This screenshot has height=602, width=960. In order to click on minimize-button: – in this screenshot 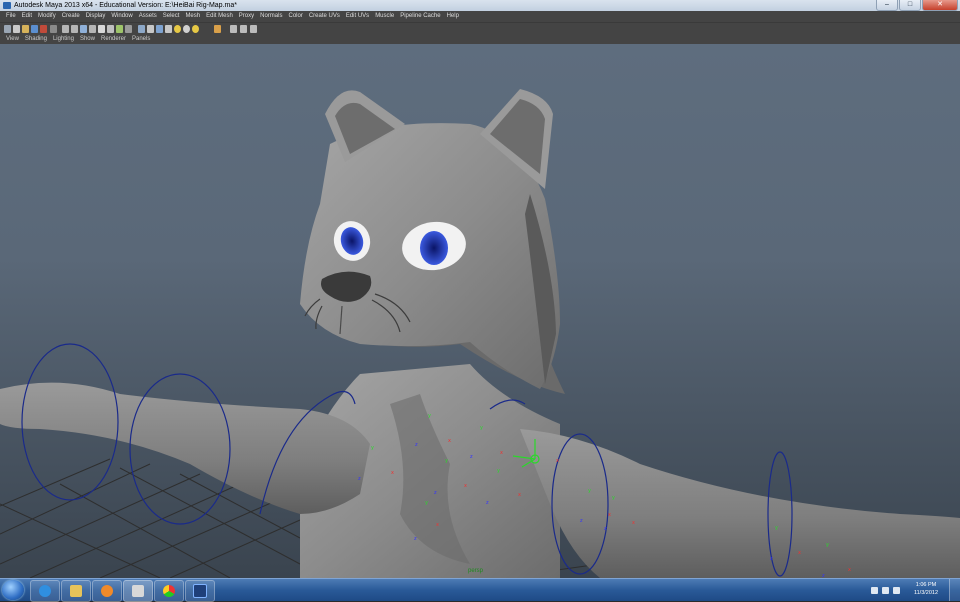, I will do `click(887, 5)`.